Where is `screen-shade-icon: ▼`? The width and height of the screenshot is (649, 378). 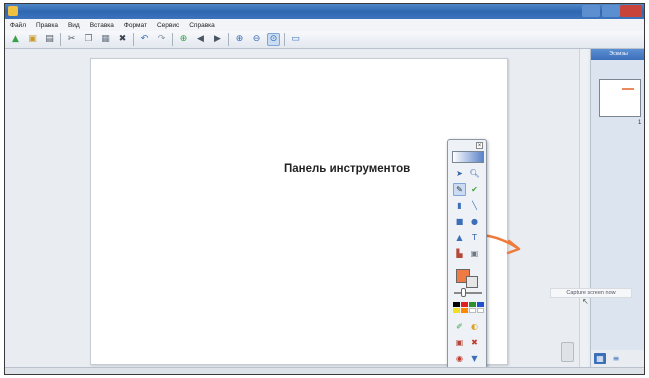
screen-shade-icon: ▼ is located at coordinates (474, 358).